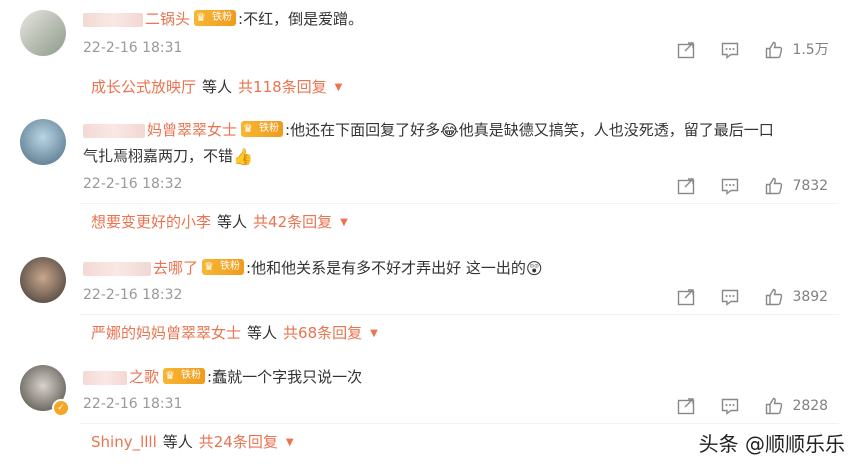 Image resolution: width=859 pixels, height=469 pixels. I want to click on username: 之歌, so click(144, 377).